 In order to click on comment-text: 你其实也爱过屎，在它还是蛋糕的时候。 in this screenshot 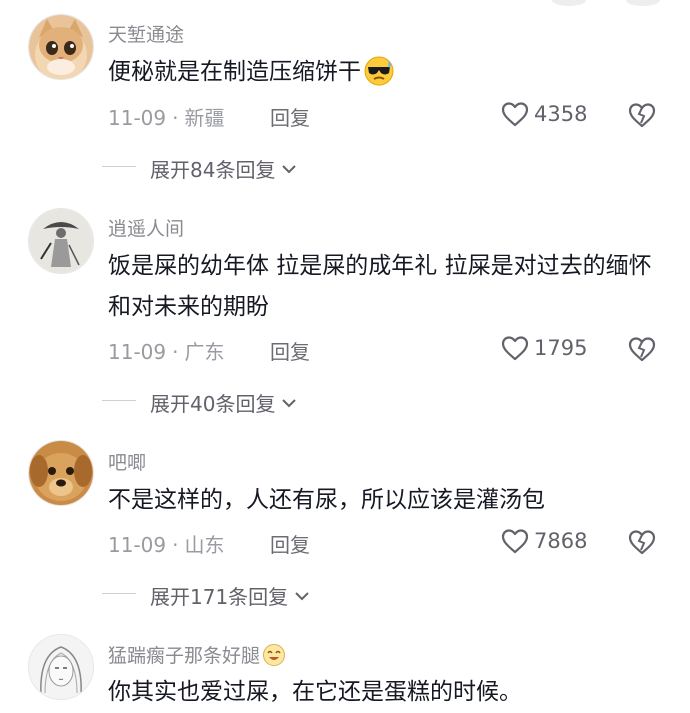, I will do `click(315, 692)`.